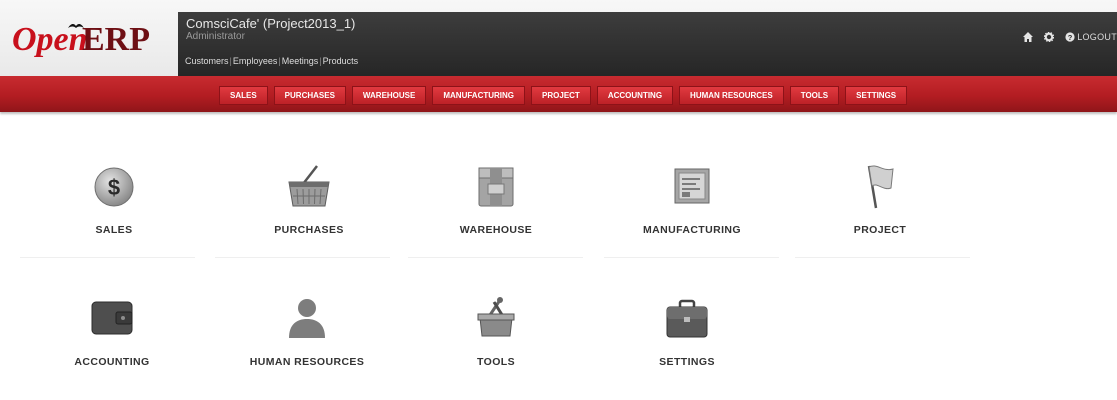 The height and width of the screenshot is (400, 1117). Describe the element at coordinates (876, 95) in the screenshot. I see `menu-settings: SETTINGS` at that location.